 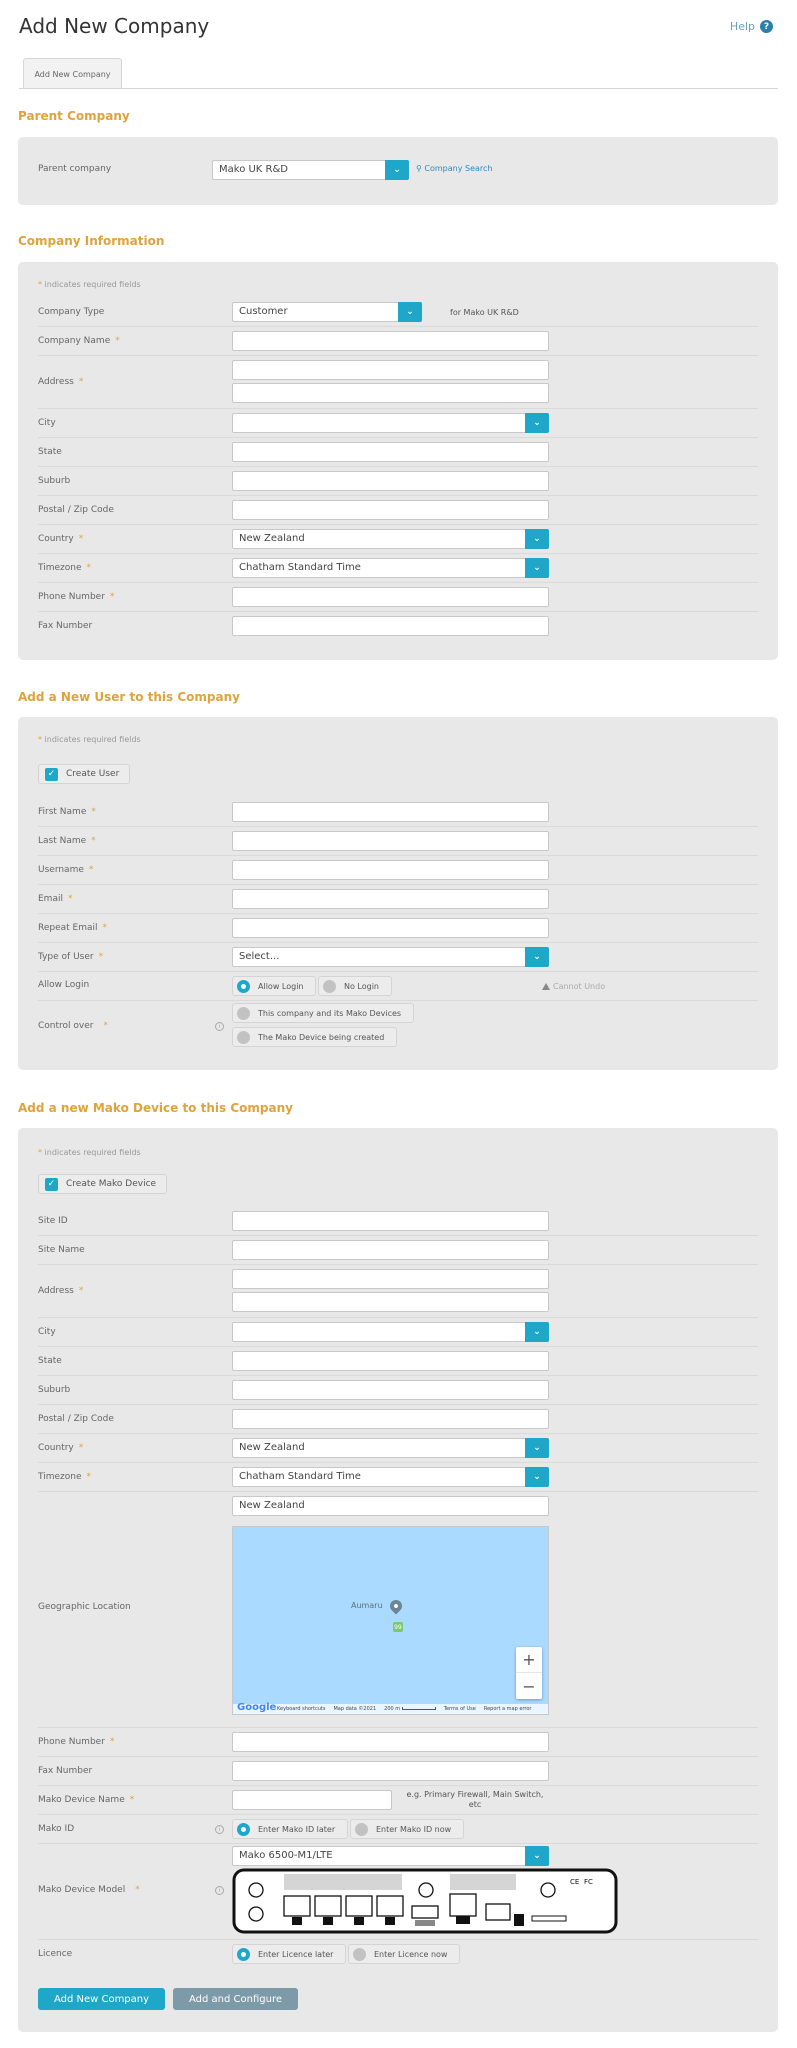 I want to click on company-city-select: ⌄, so click(x=390, y=423).